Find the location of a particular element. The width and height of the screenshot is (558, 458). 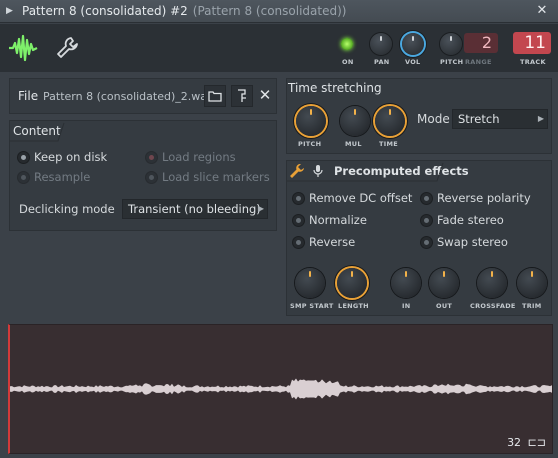

fade-in-knob is located at coordinates (406, 283).